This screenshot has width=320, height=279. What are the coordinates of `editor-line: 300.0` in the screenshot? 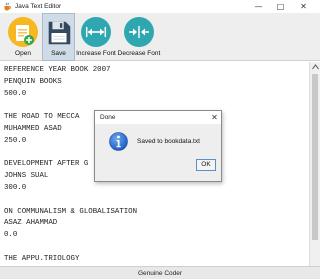 It's located at (15, 188).